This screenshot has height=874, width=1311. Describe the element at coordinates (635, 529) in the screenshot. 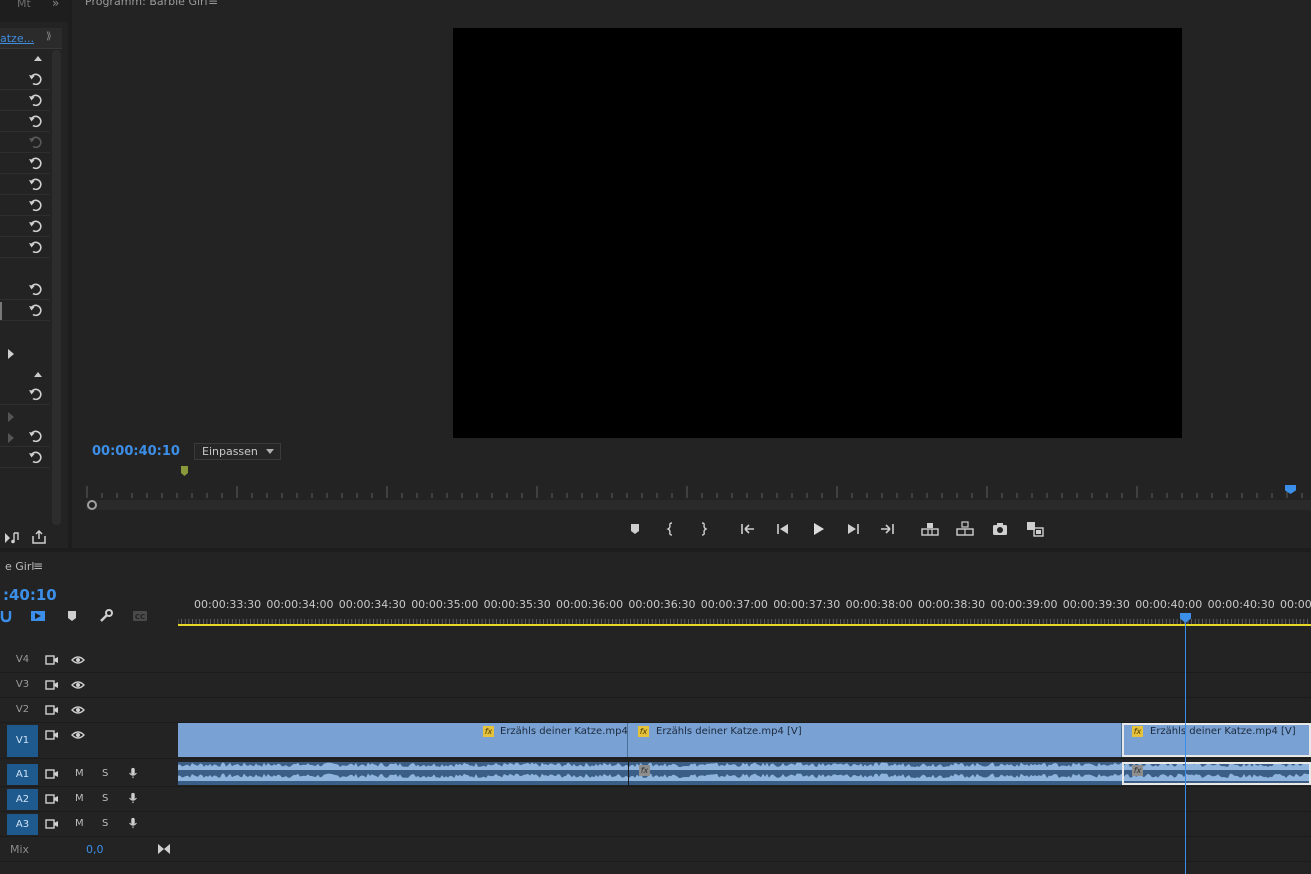

I see `marker-icon` at that location.